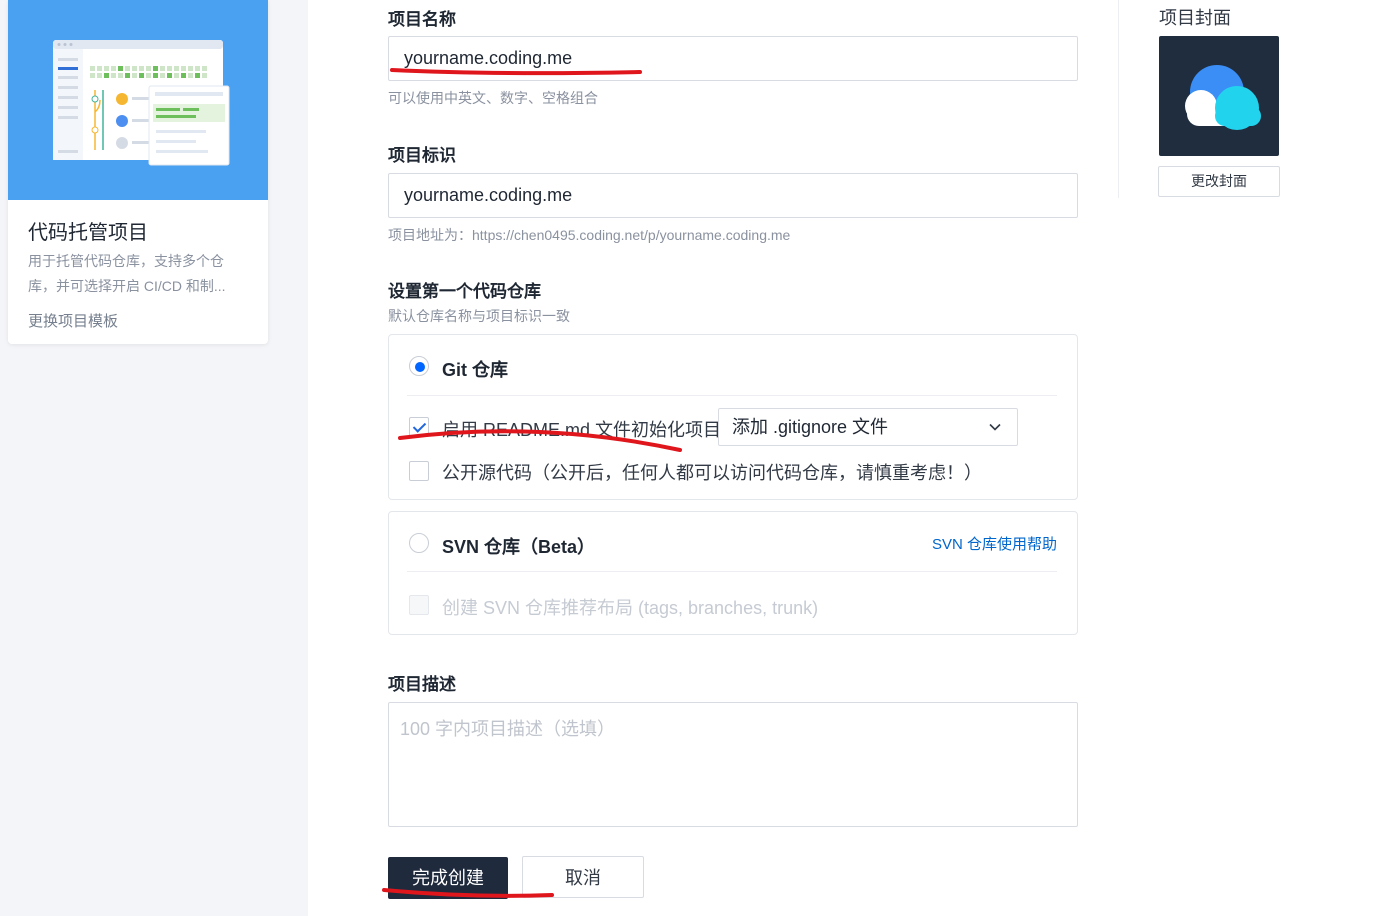 Image resolution: width=1397 pixels, height=916 pixels. What do you see at coordinates (73, 320) in the screenshot?
I see `change-template-link: 更换项目模板` at bounding box center [73, 320].